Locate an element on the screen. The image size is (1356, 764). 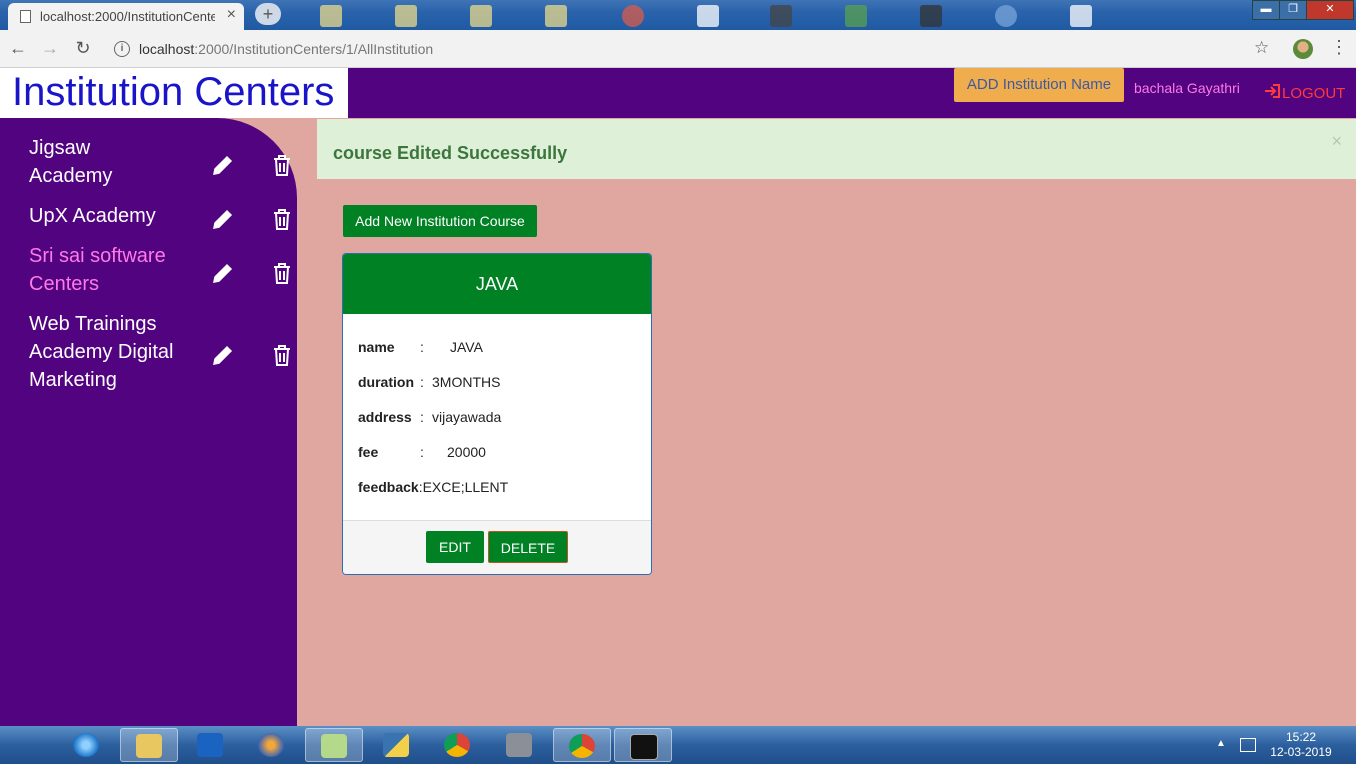
reload-icon: ↻ is located at coordinates (83, 48).